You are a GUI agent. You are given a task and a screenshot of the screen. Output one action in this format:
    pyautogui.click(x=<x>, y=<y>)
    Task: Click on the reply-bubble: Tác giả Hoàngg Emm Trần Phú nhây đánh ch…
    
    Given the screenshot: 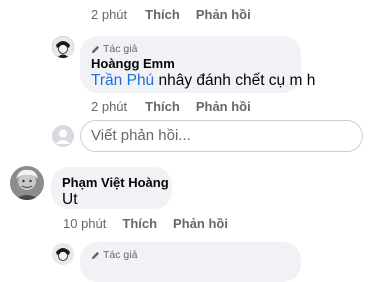 What is the action you would take?
    pyautogui.click(x=197, y=64)
    